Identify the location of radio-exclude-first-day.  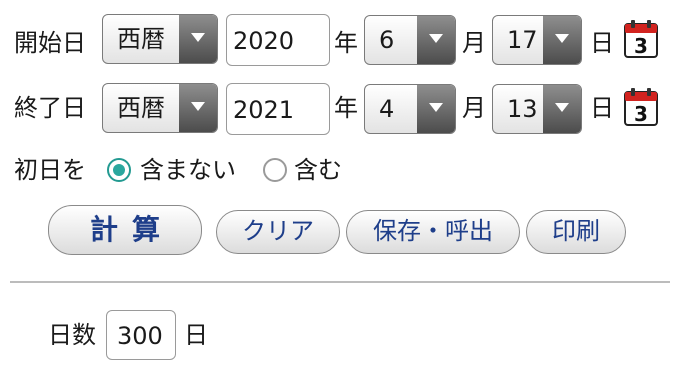
(119, 170).